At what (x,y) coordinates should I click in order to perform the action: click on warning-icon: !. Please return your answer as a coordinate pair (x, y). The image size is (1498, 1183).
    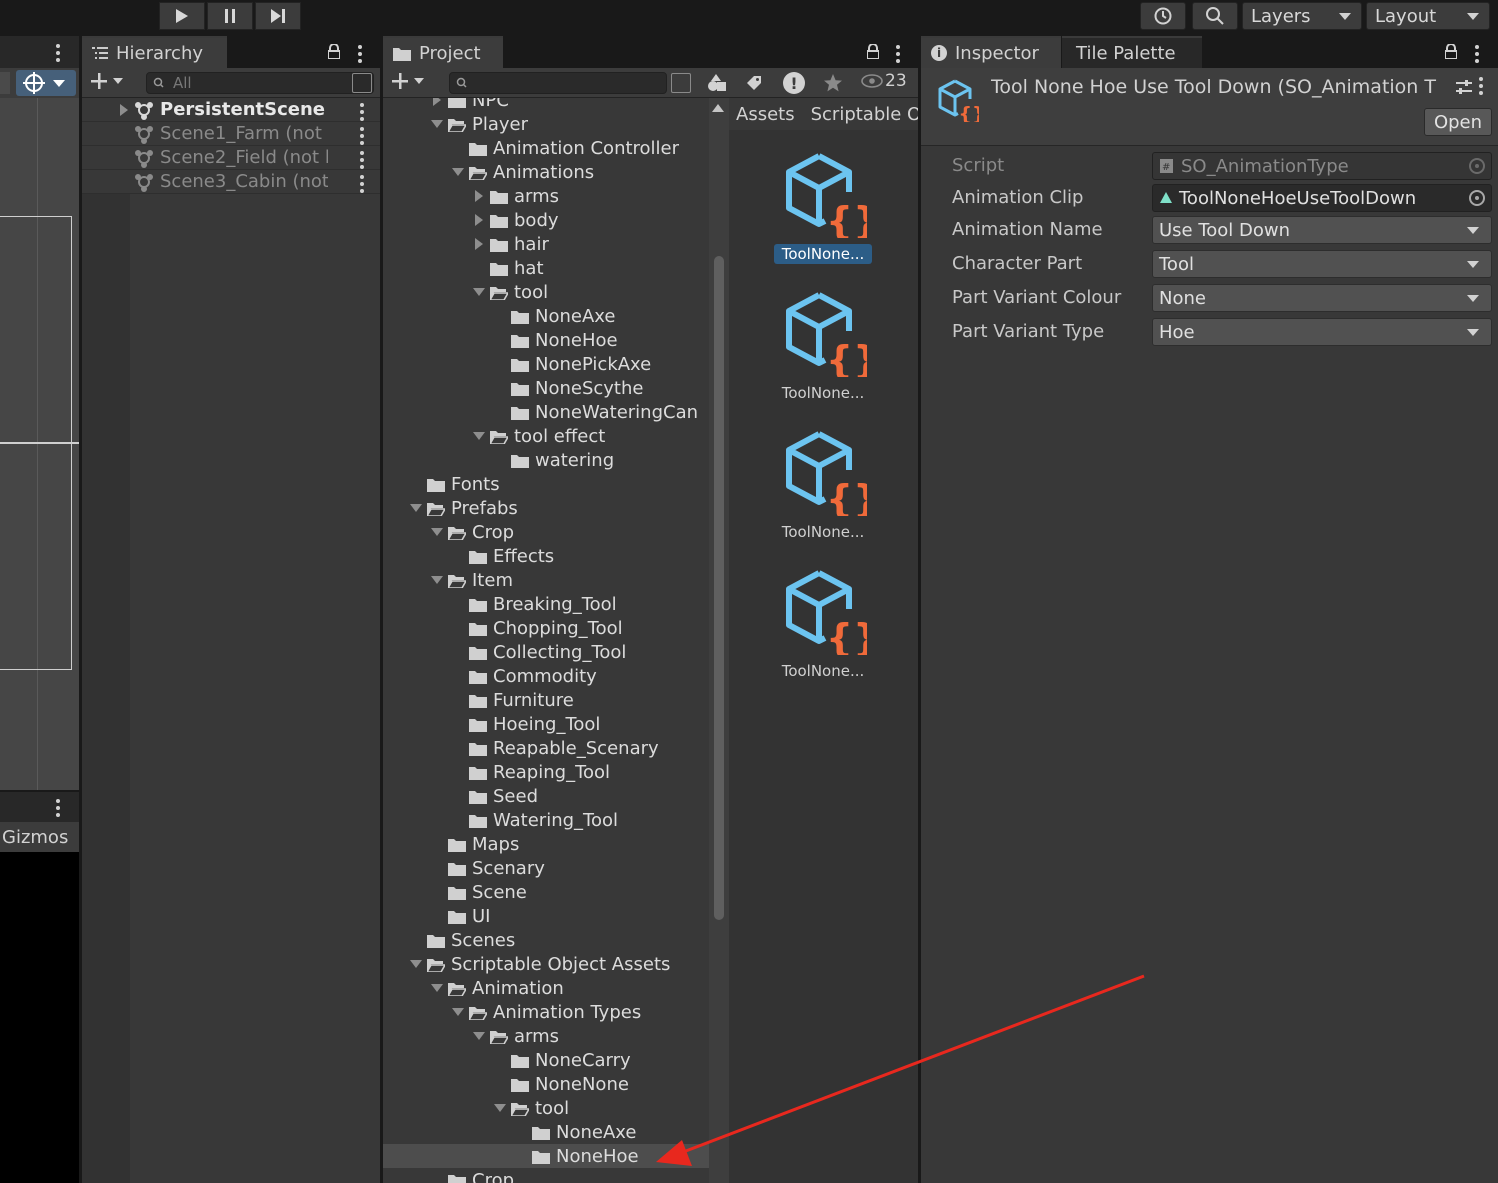
    Looking at the image, I should click on (794, 83).